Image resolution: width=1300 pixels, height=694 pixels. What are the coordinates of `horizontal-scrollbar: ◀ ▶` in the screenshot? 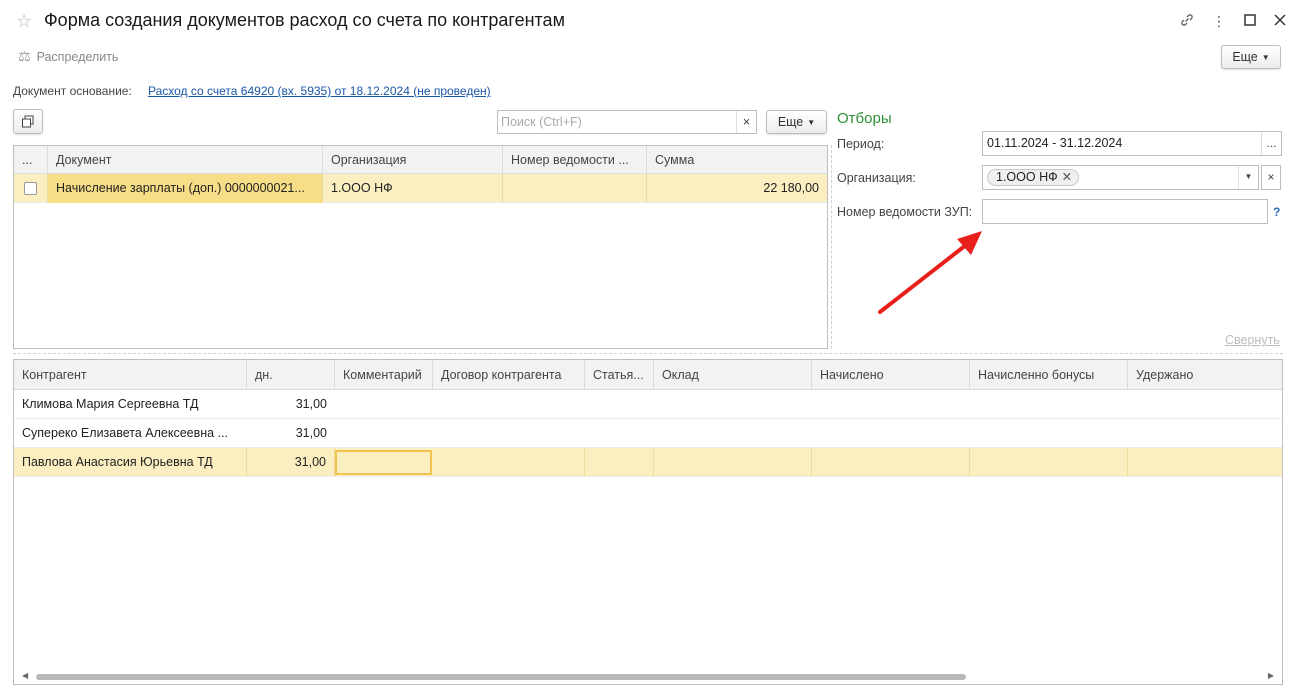 It's located at (648, 677).